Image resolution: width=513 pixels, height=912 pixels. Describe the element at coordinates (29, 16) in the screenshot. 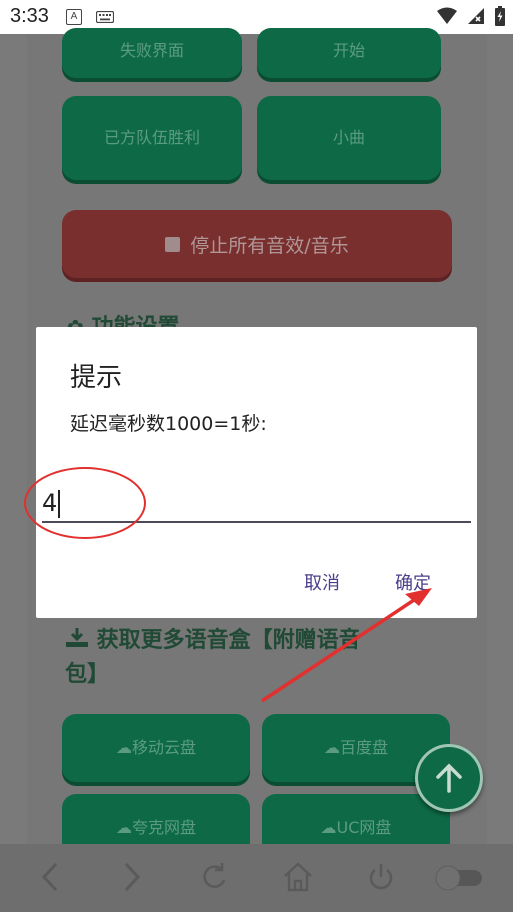

I see `status-time: 3:33` at that location.